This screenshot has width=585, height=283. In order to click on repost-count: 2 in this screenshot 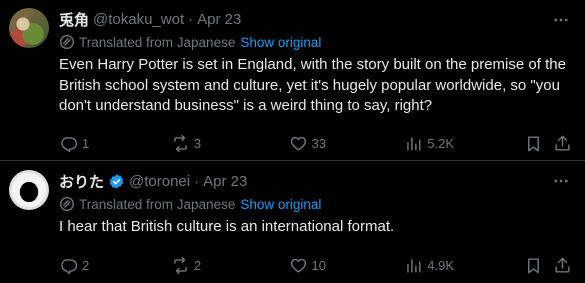, I will do `click(197, 265)`.